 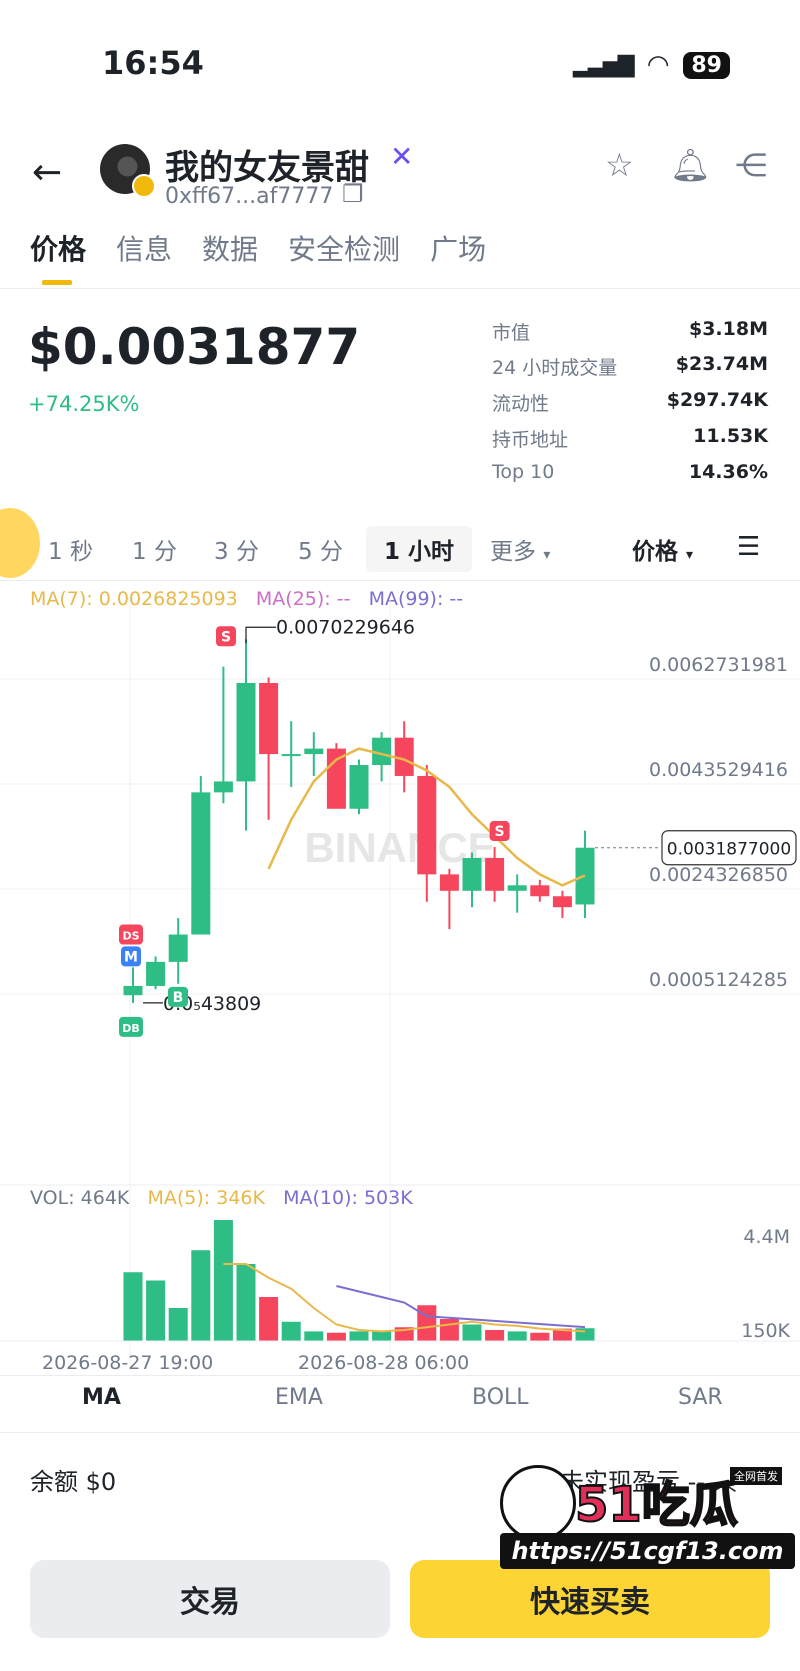 I want to click on vol-axis-max: 4.4M, so click(x=766, y=1237).